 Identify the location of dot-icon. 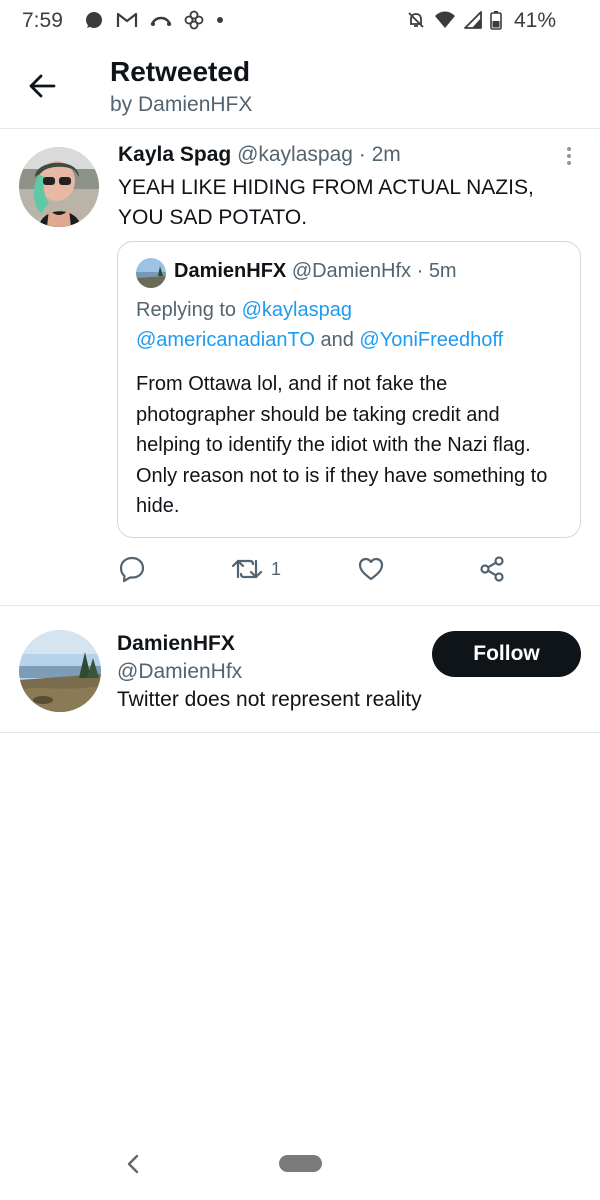
(220, 20).